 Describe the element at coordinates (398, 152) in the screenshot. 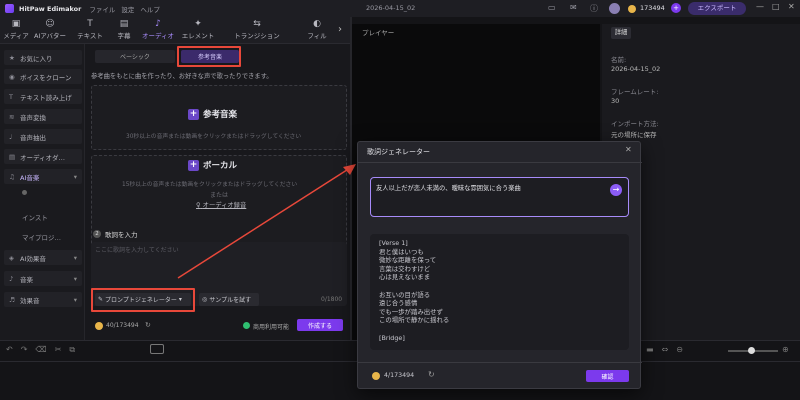

I see `dialog-title: 歌詞ジェネレーター` at that location.